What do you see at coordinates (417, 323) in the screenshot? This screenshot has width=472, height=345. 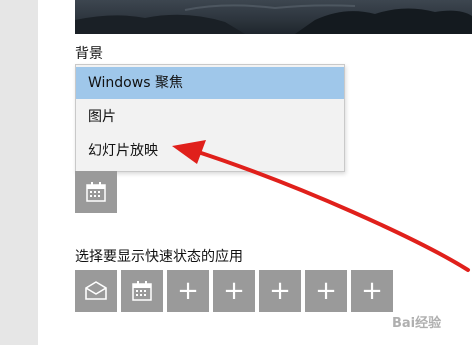 I see `watermark-text: Bai经验` at bounding box center [417, 323].